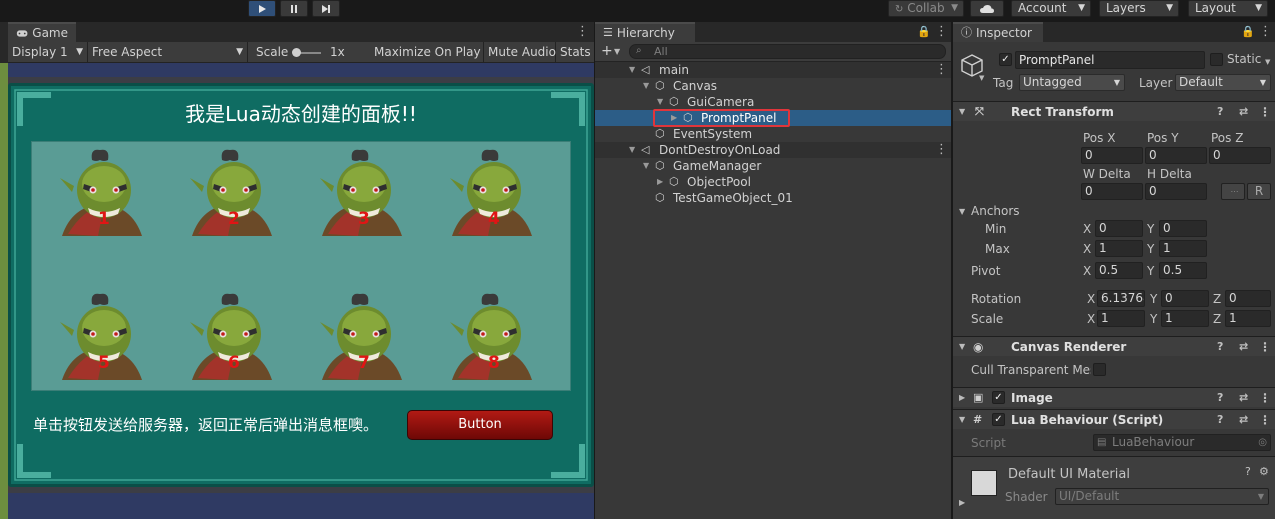 The width and height of the screenshot is (1275, 519). What do you see at coordinates (575, 52) in the screenshot?
I see `stats-toggle: Stats` at bounding box center [575, 52].